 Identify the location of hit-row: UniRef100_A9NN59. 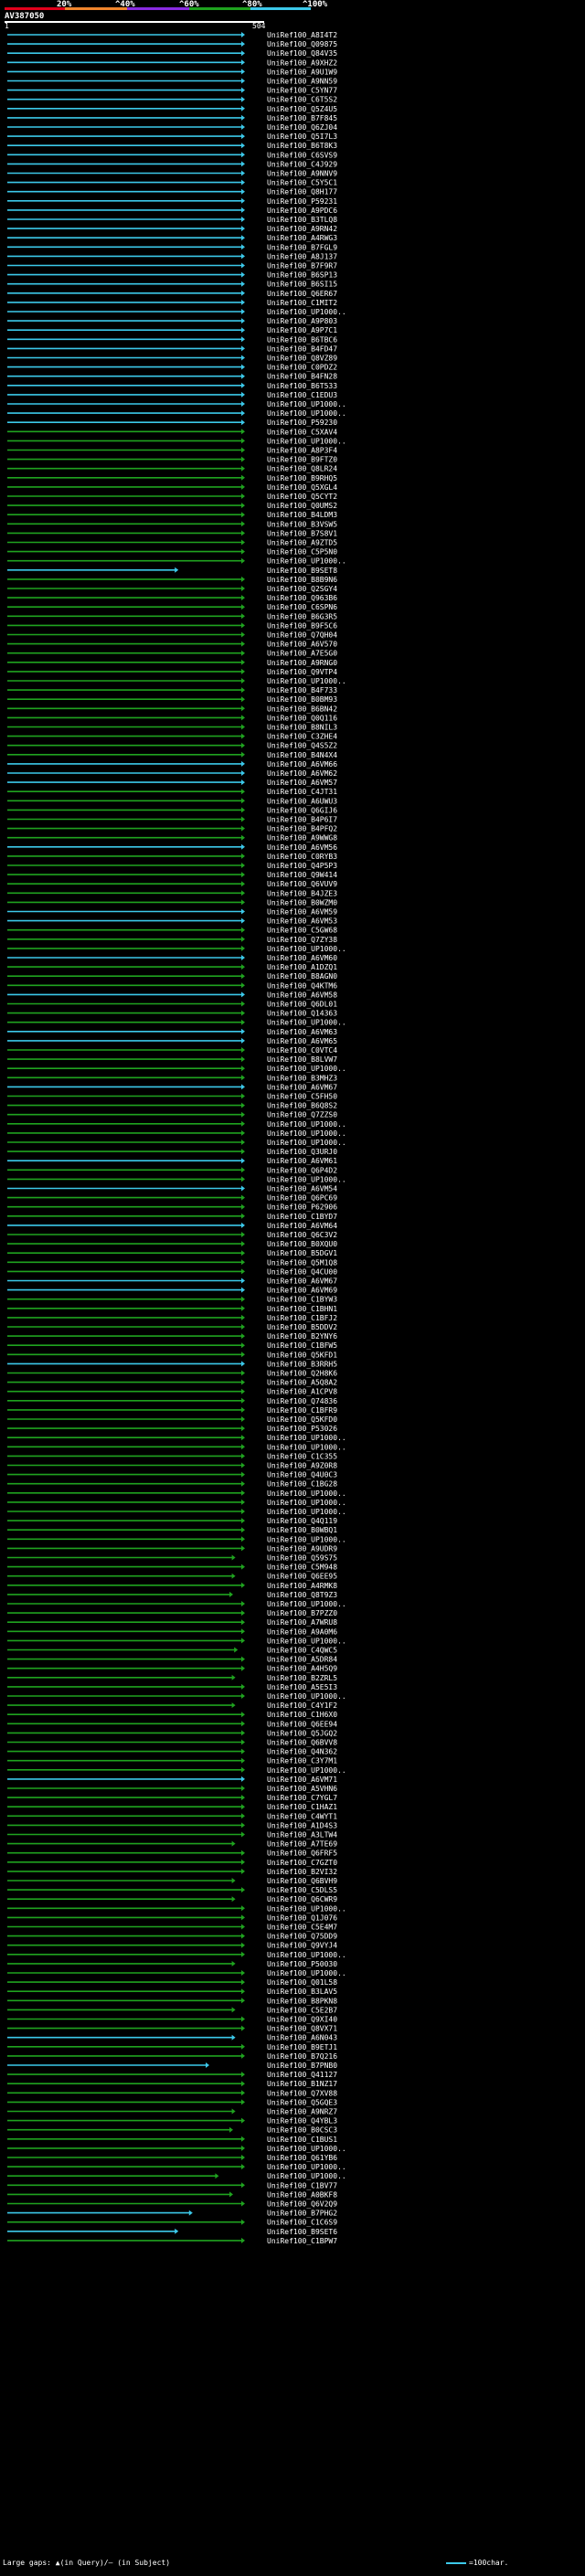
(172, 82).